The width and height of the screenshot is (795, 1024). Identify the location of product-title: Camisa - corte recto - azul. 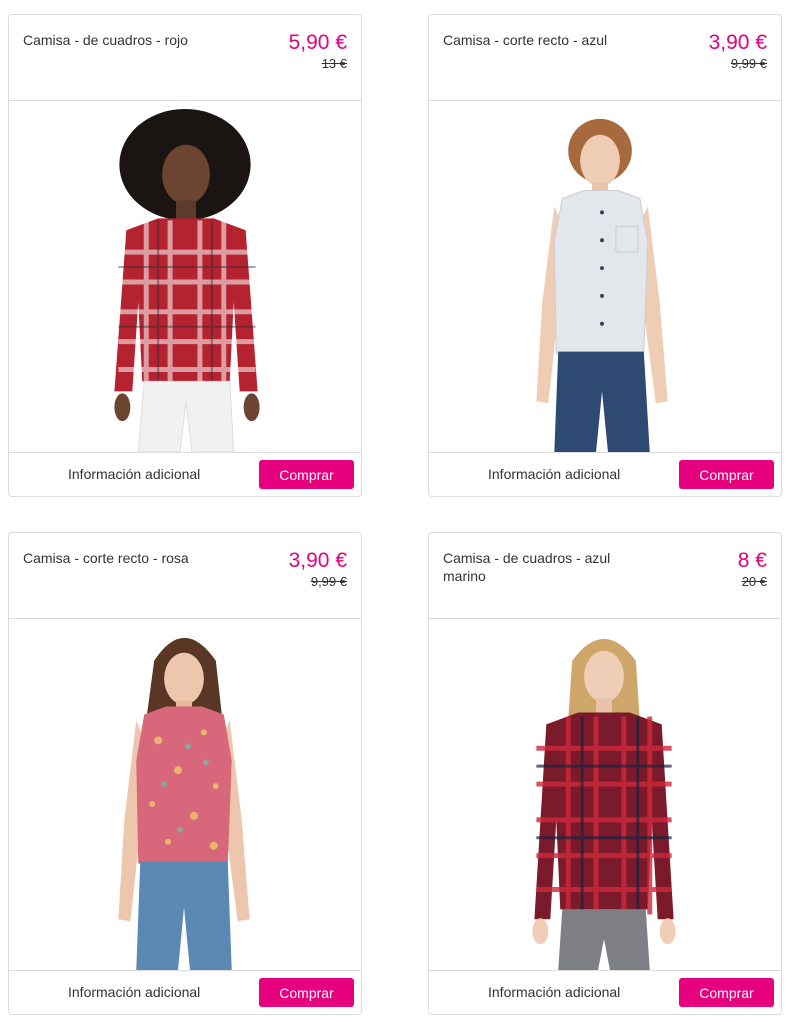
(548, 40).